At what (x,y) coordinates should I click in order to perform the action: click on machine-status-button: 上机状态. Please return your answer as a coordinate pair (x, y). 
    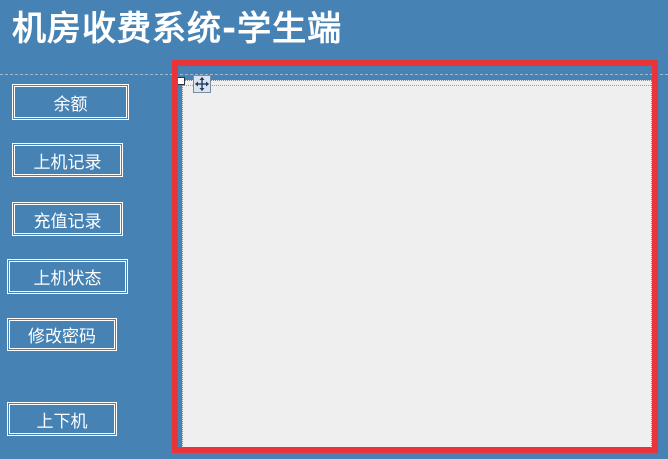
    Looking at the image, I should click on (67, 276).